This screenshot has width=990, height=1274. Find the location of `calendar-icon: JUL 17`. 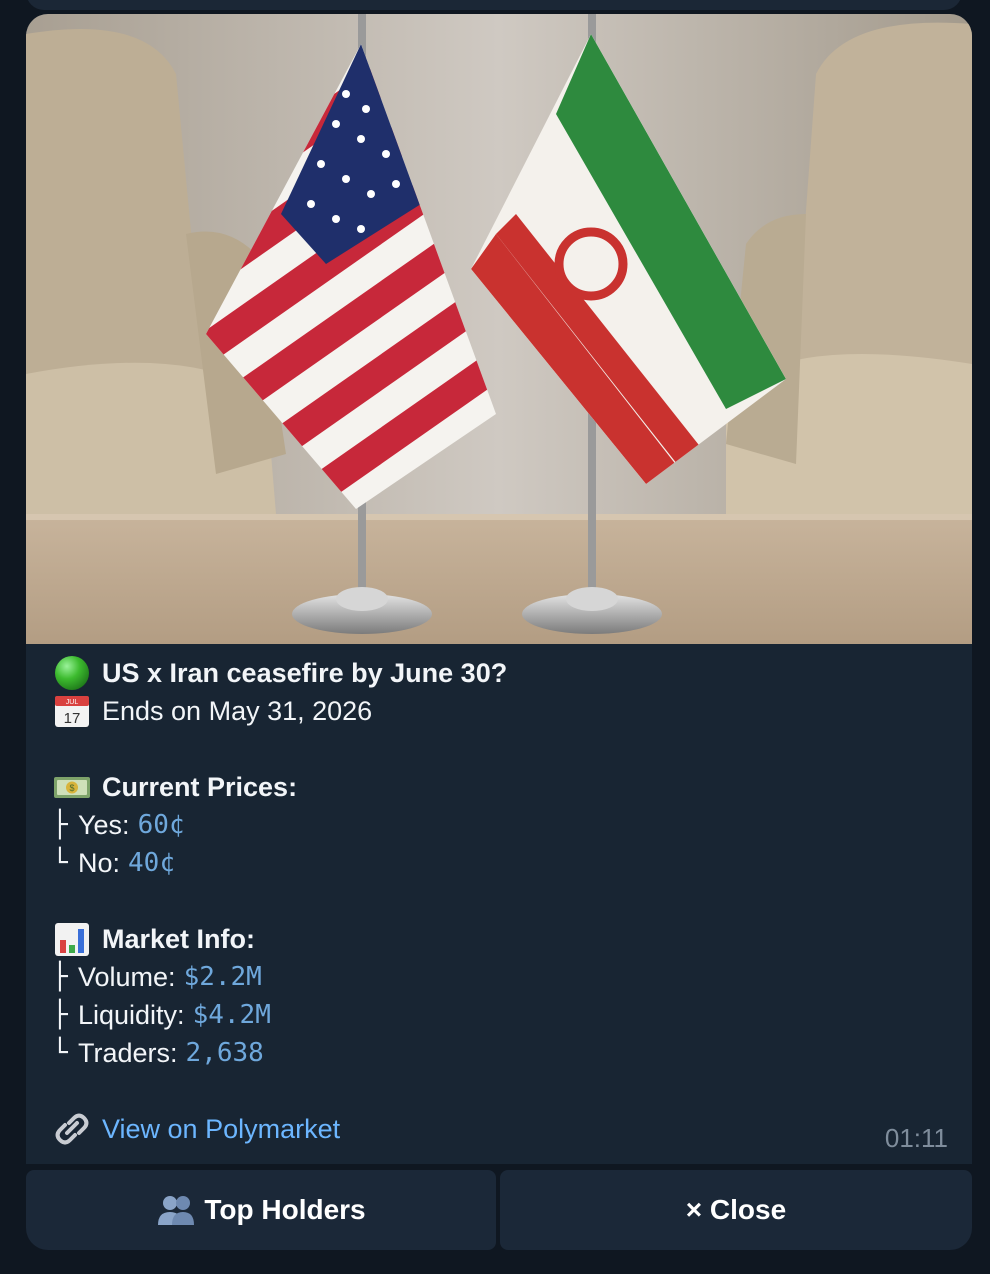

calendar-icon: JUL 17 is located at coordinates (72, 711).